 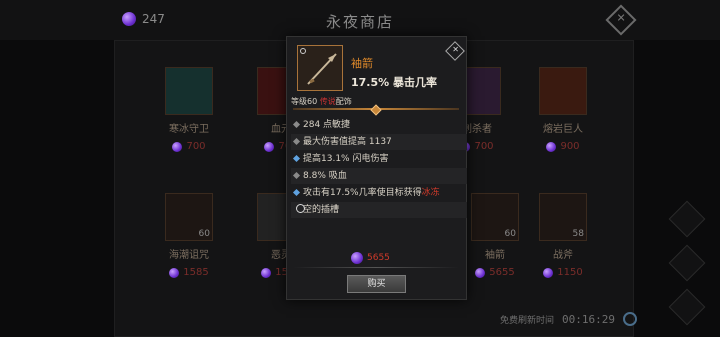 I want to click on item-level-line: 等级60 传说配饰, so click(x=321, y=101).